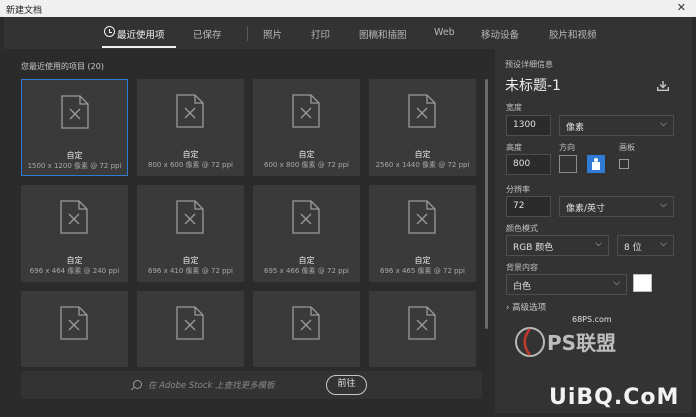 The width and height of the screenshot is (696, 417). What do you see at coordinates (422, 165) in the screenshot?
I see `preset-card-spec: 2560 x 1440 像素 @ 72 ppi` at bounding box center [422, 165].